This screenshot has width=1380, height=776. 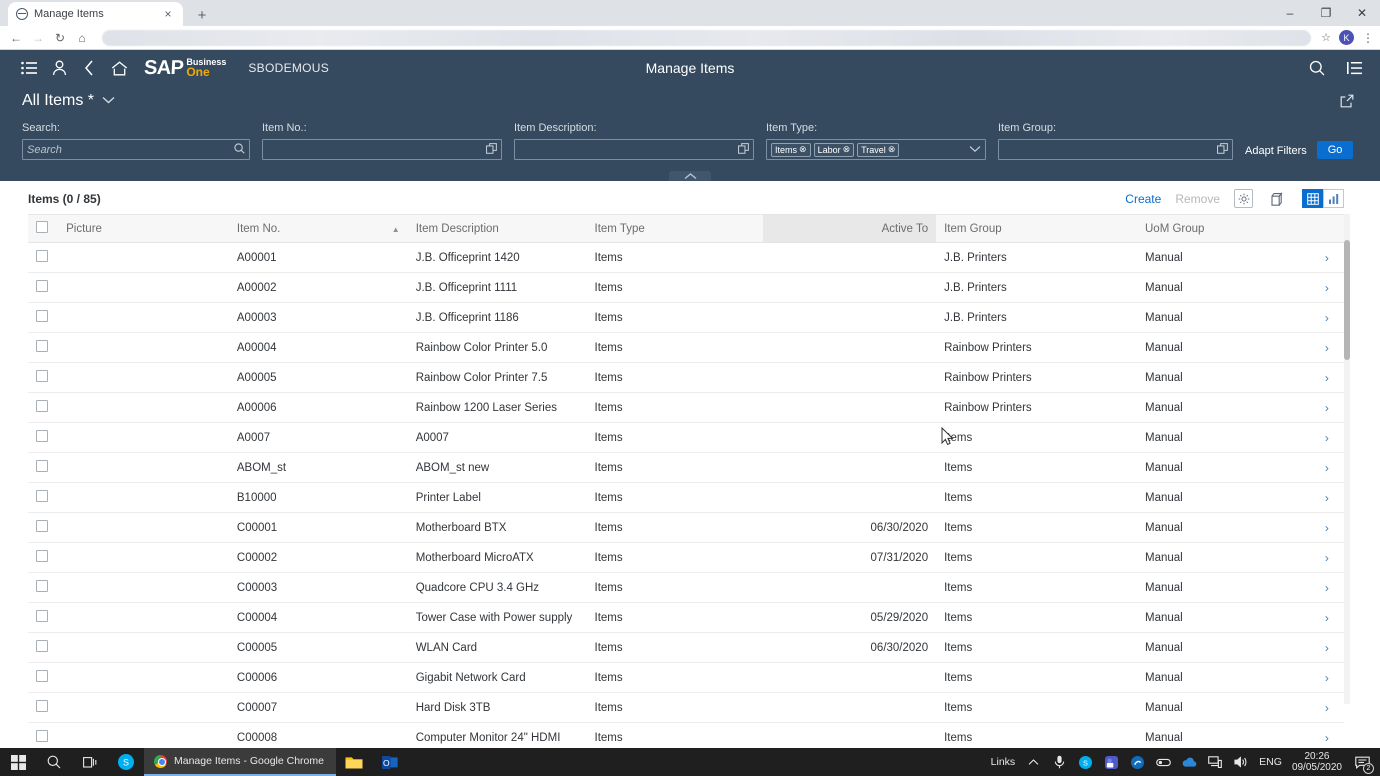 I want to click on home-icon: ⌂, so click(x=82, y=38).